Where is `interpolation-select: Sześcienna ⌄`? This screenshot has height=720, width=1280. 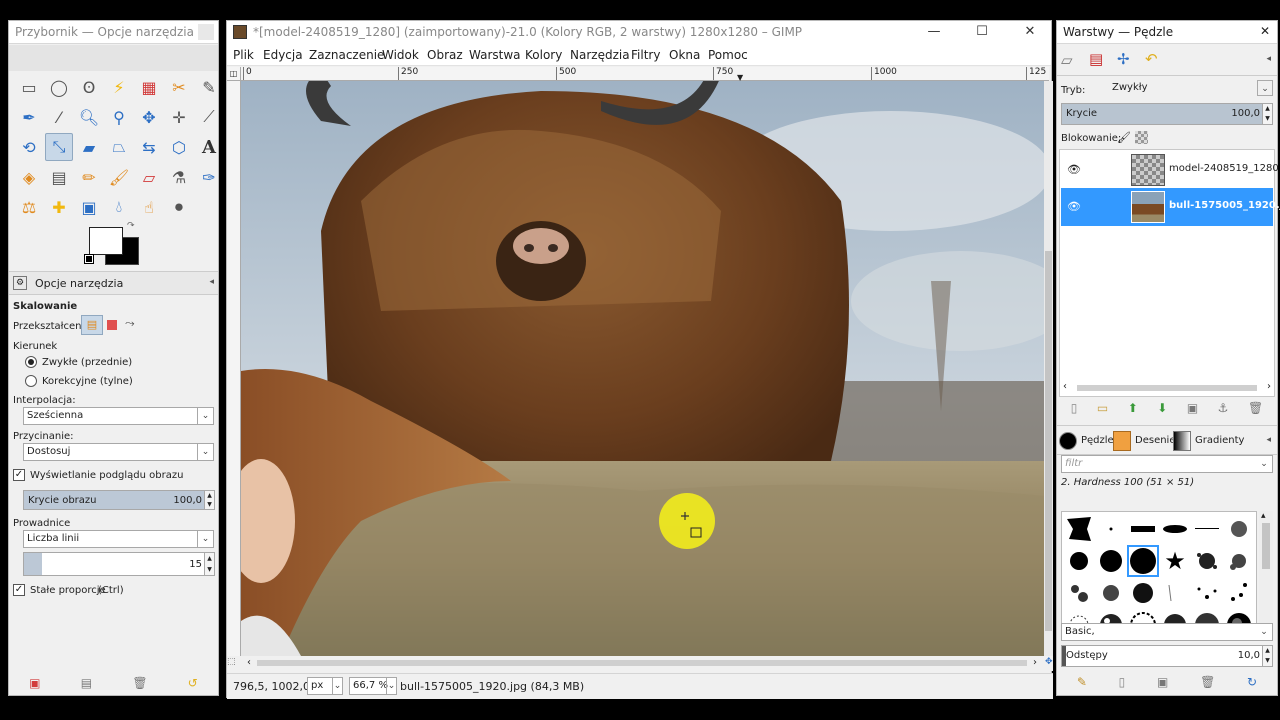
interpolation-select: Sześcienna ⌄ is located at coordinates (118, 416).